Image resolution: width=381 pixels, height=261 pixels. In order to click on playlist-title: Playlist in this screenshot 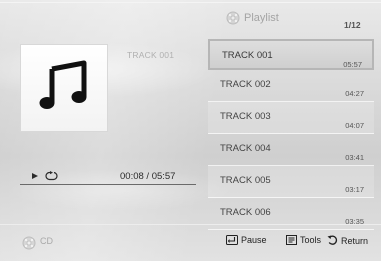, I will do `click(261, 18)`.